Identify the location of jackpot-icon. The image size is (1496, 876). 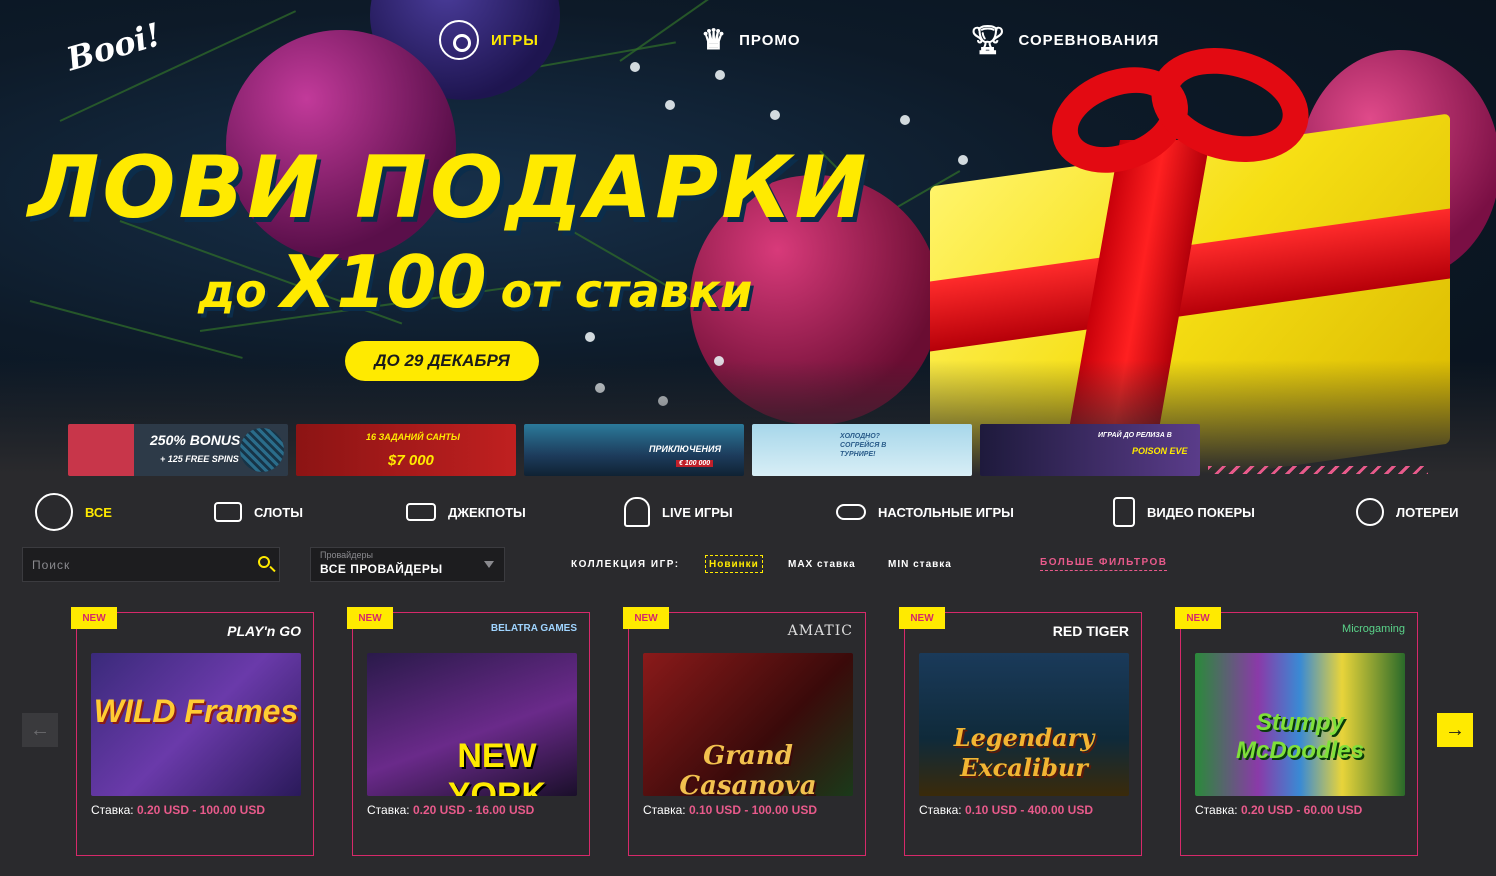
(421, 512).